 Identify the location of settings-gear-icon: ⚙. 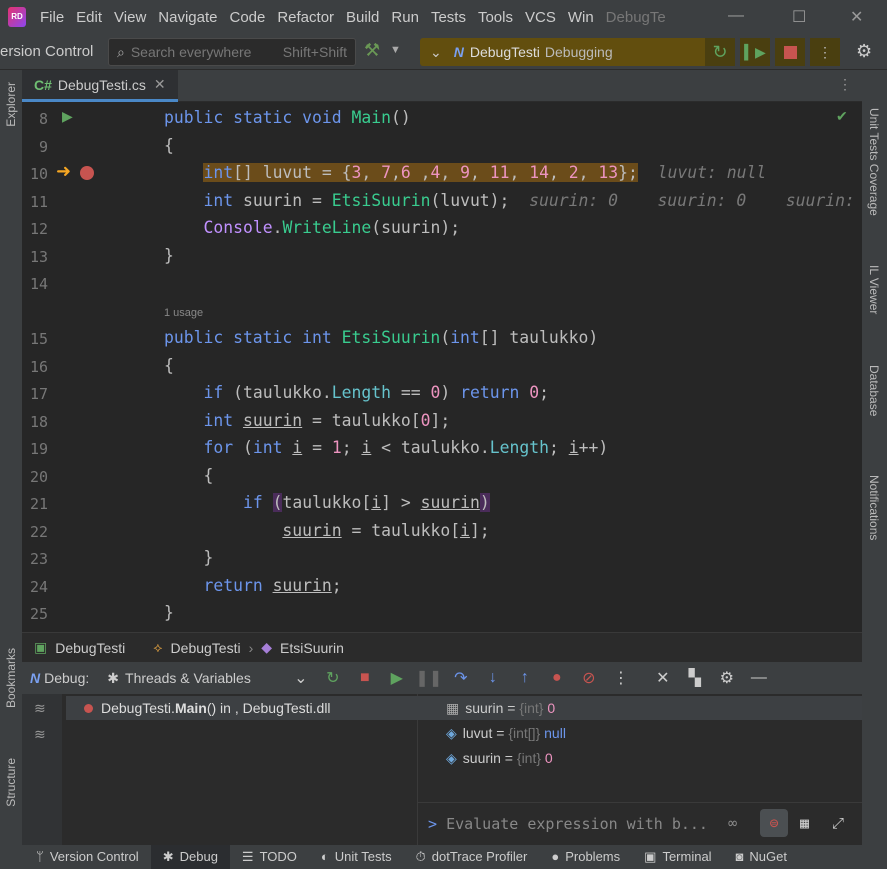
(864, 51).